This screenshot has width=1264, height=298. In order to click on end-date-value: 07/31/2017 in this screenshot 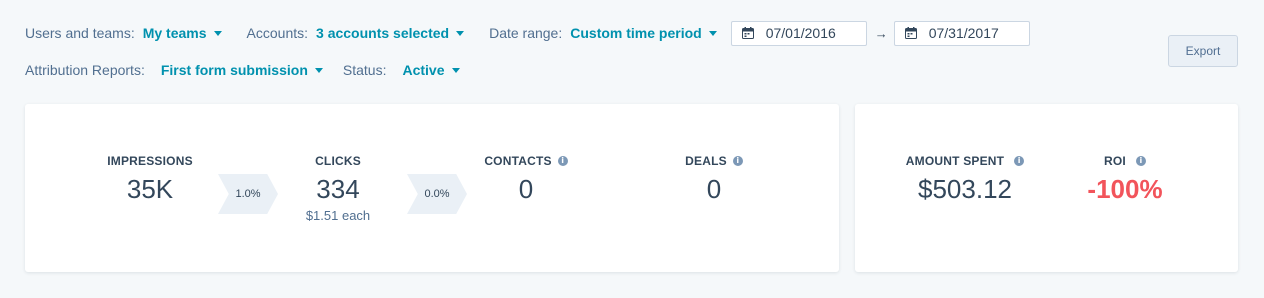, I will do `click(963, 33)`.